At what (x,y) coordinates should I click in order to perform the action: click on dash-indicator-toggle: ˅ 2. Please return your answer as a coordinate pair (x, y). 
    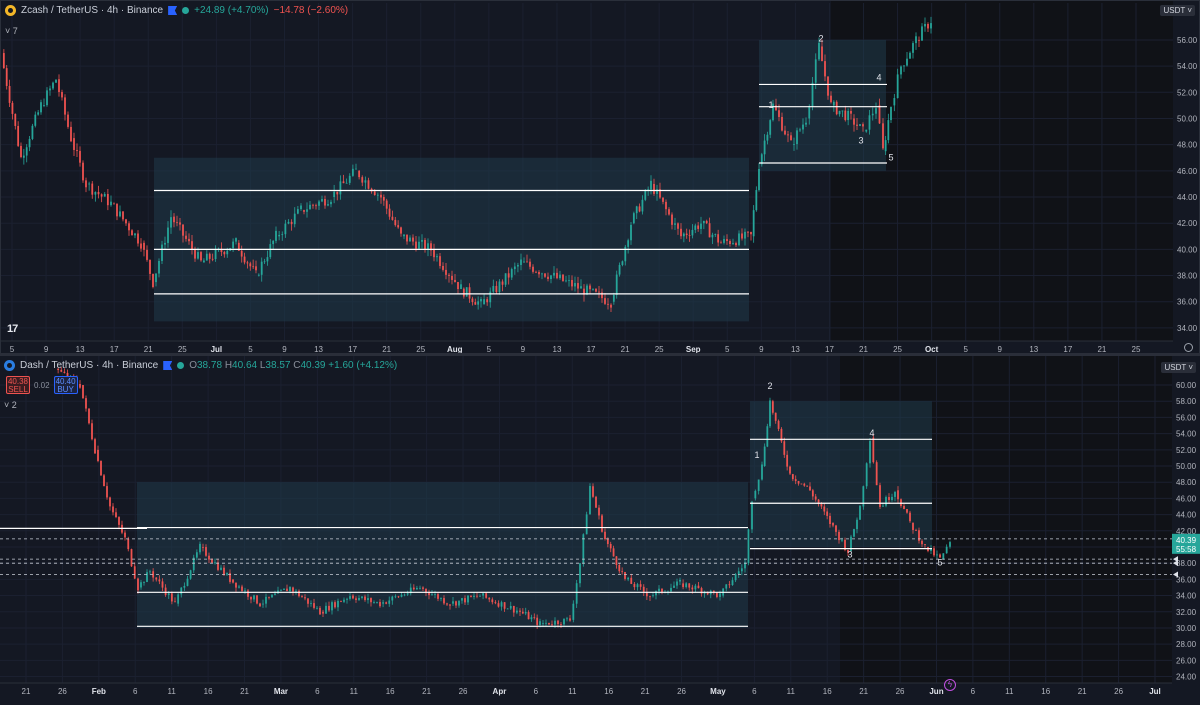
    Looking at the image, I should click on (10, 405).